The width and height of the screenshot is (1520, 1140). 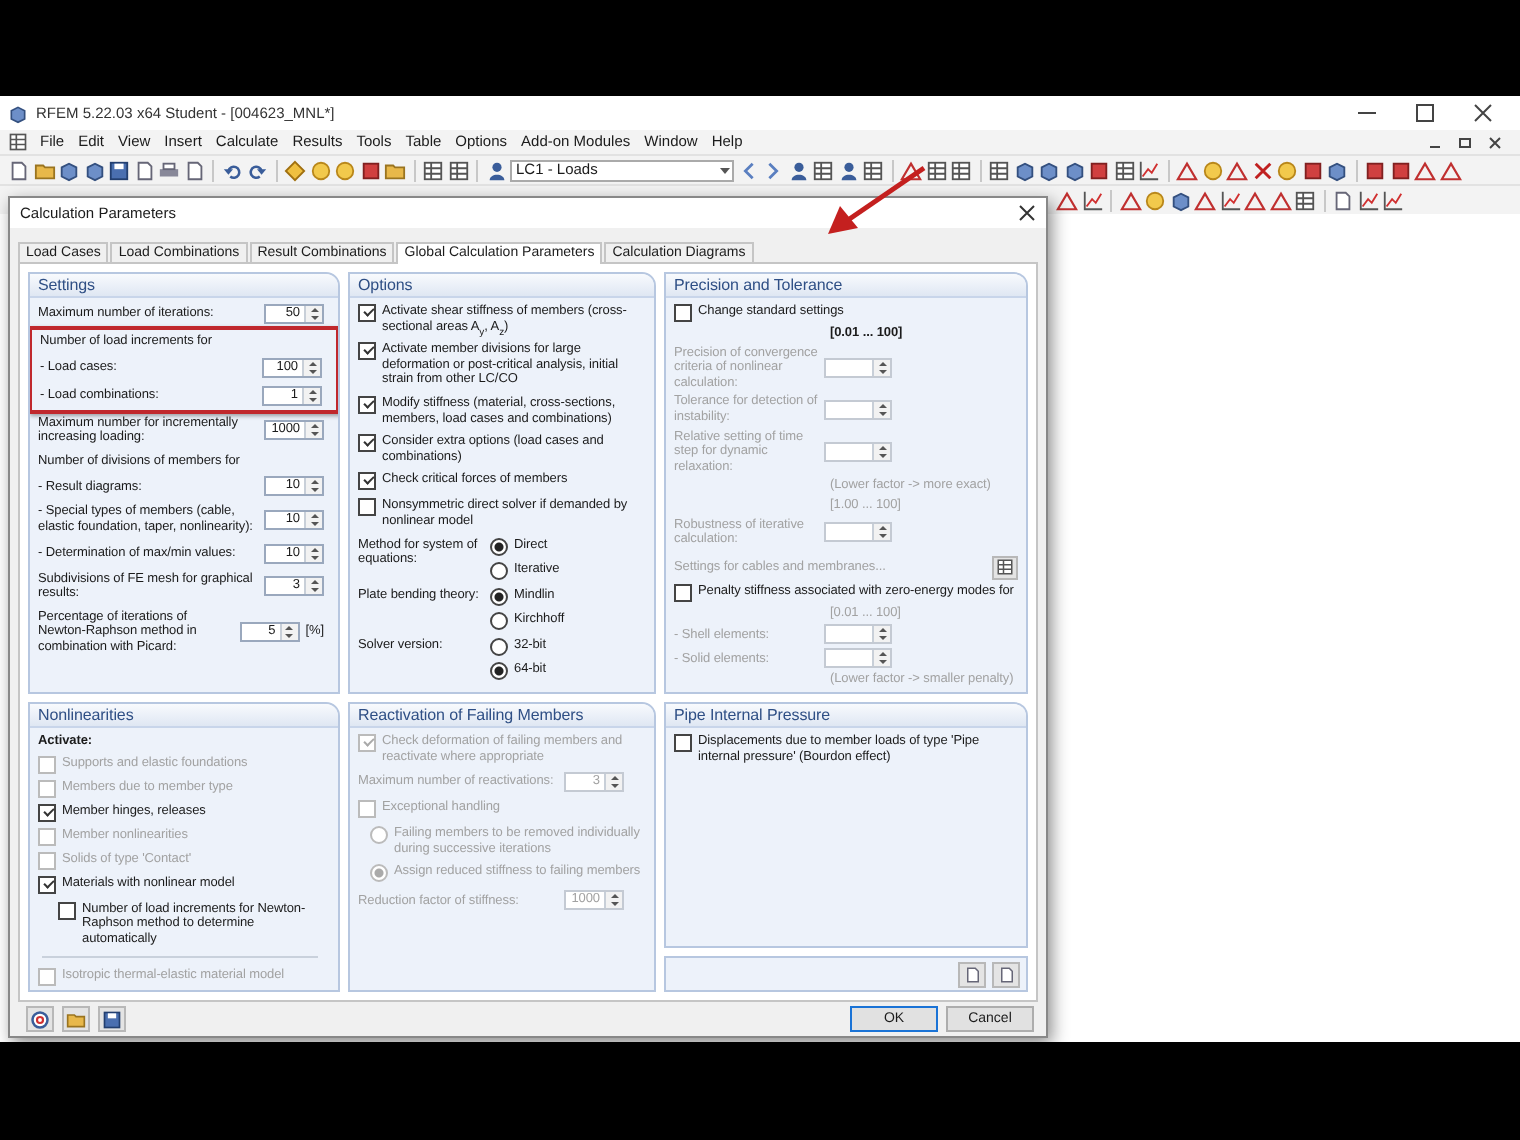 I want to click on page-icon, so click(x=1343, y=200).